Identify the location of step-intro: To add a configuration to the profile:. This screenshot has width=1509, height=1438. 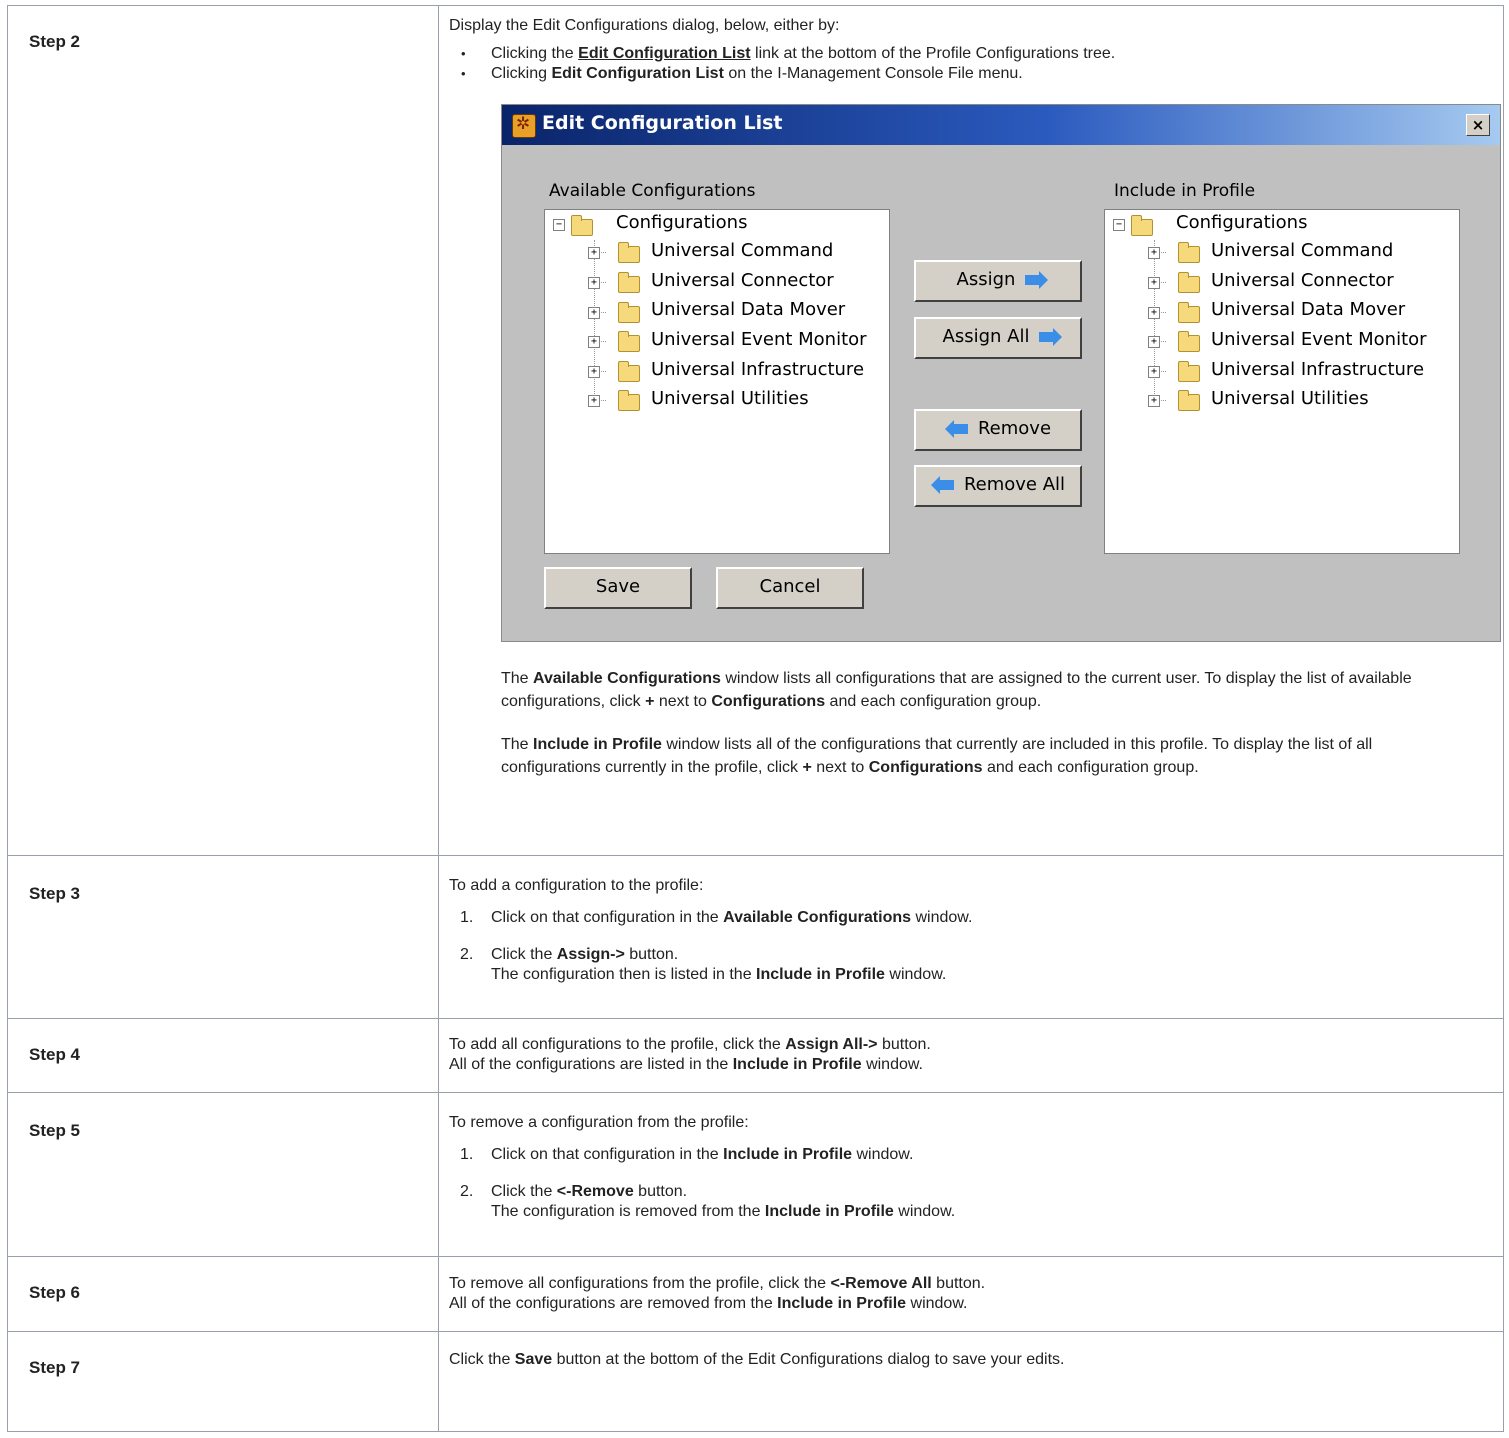
(576, 885).